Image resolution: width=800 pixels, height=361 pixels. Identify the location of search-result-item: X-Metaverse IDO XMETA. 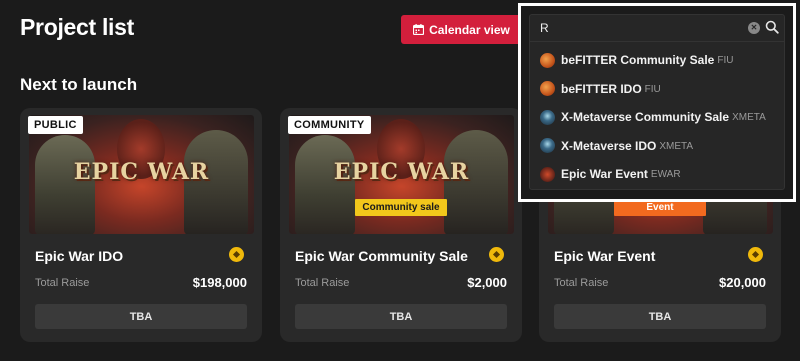
(657, 146).